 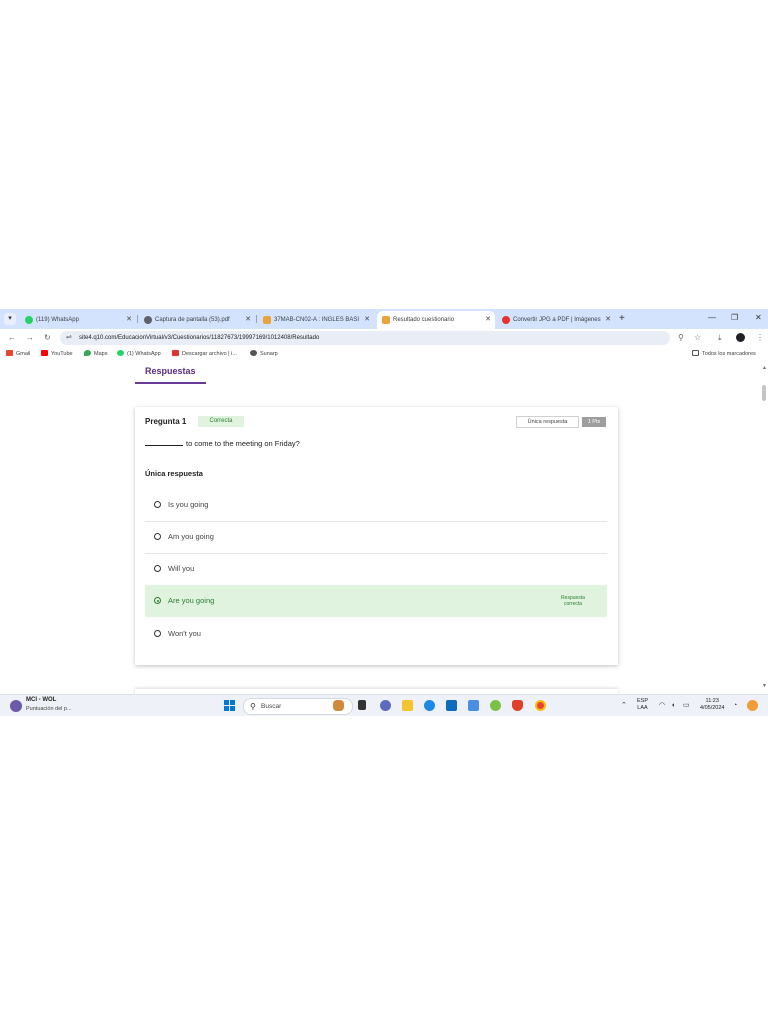 What do you see at coordinates (174, 473) in the screenshot?
I see `question-type-label: Única respuesta` at bounding box center [174, 473].